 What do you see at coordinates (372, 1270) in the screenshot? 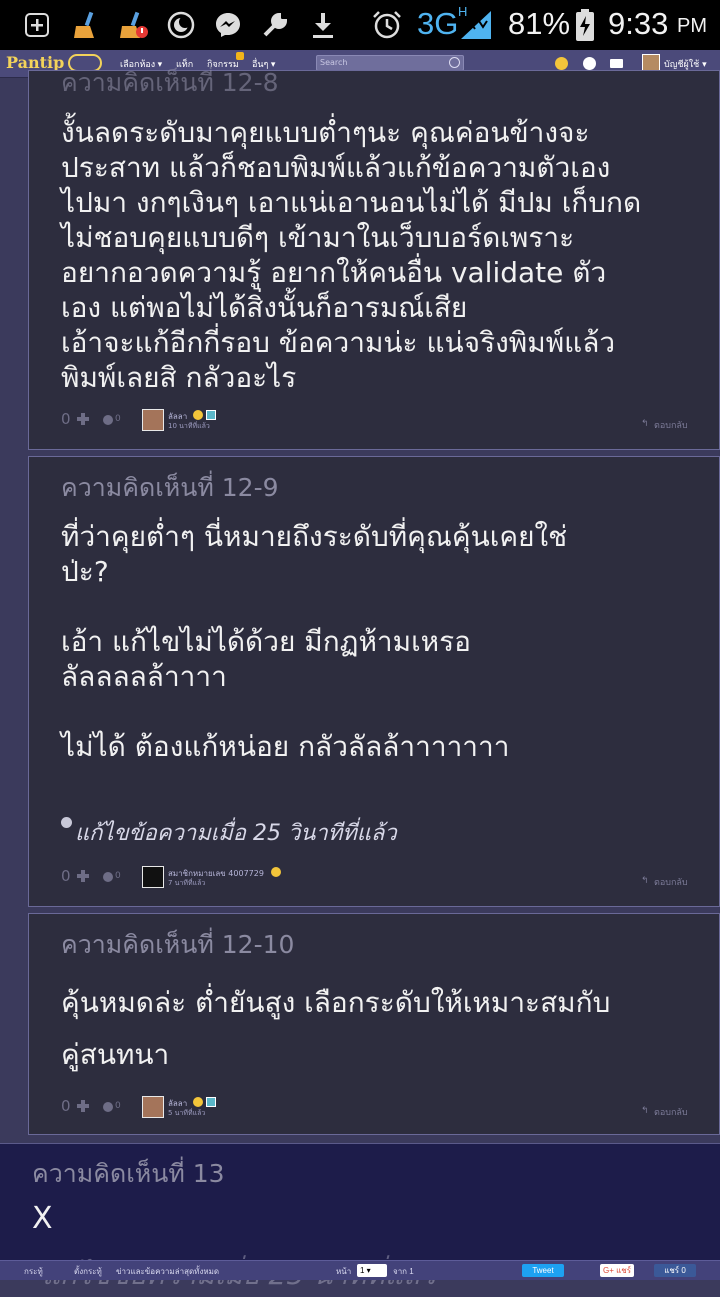
I see `page-select: 1 ▾` at bounding box center [372, 1270].